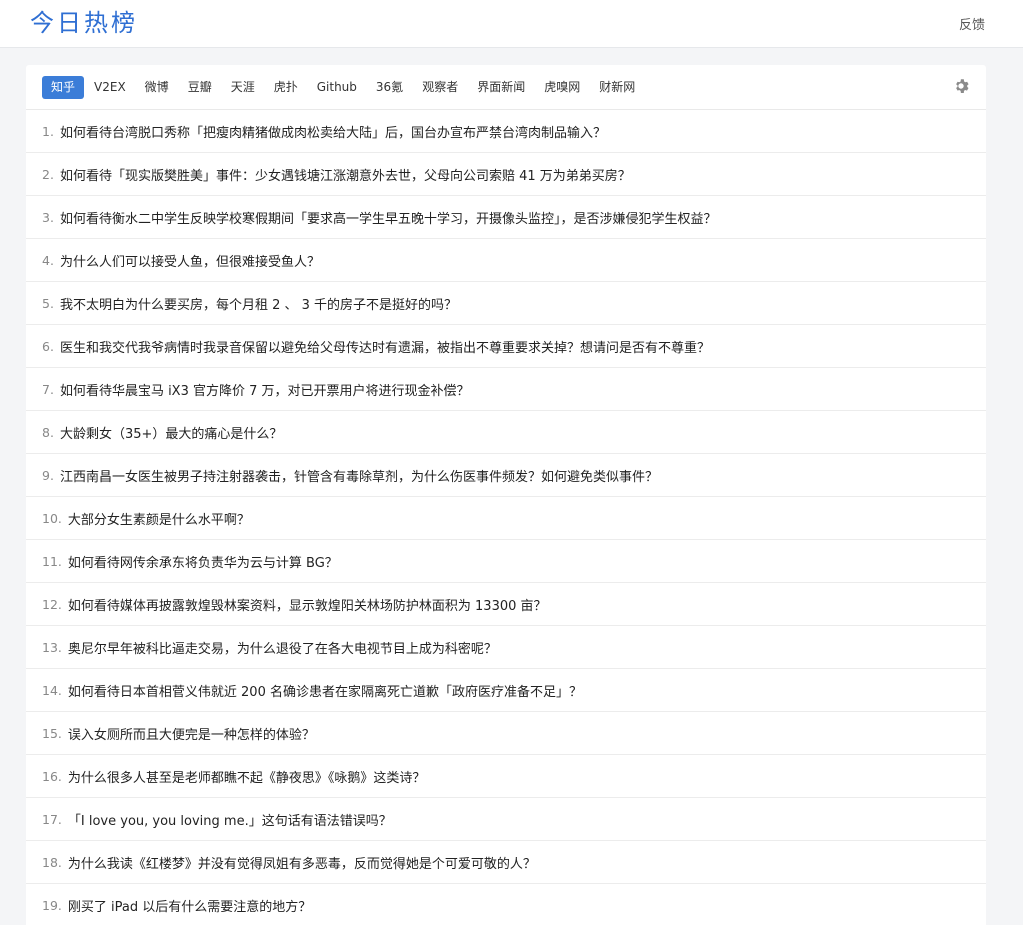  Describe the element at coordinates (52, 862) in the screenshot. I see `item-rank: 18.` at that location.